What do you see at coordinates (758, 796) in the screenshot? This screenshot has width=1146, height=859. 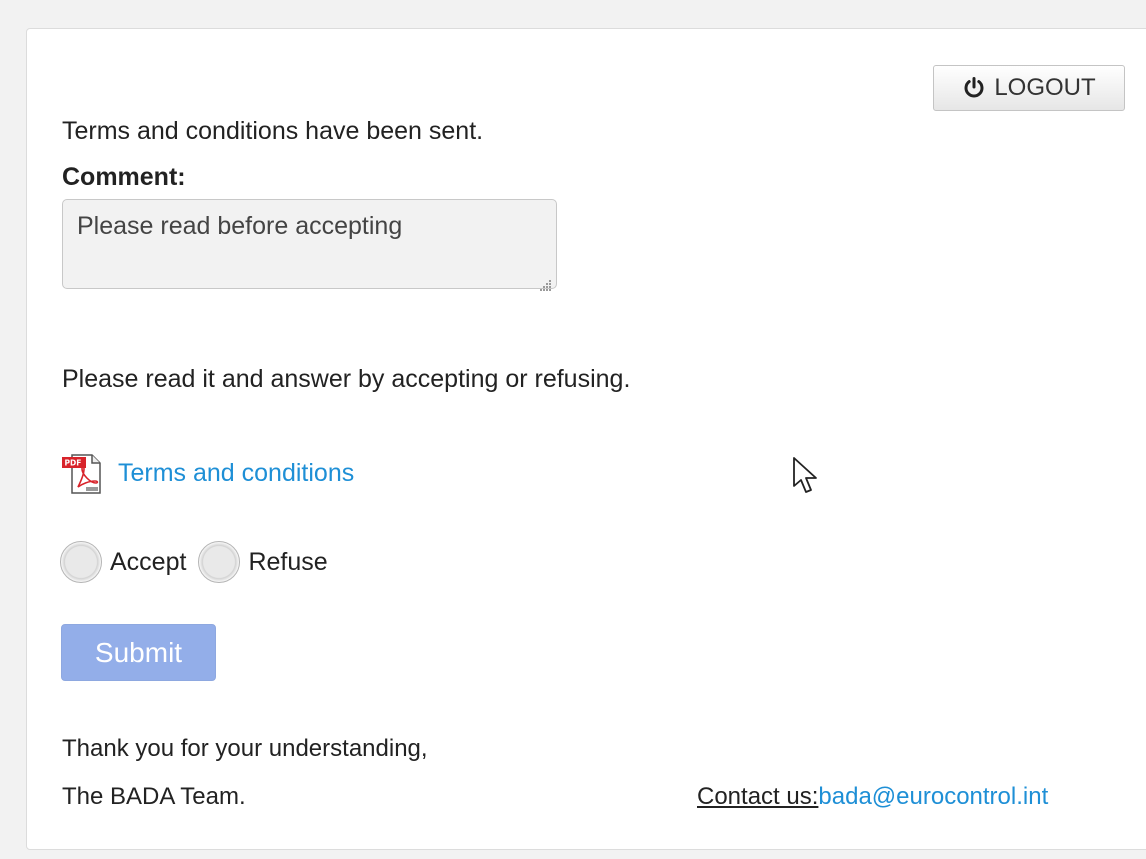 I see `contact-label: Contact us:` at bounding box center [758, 796].